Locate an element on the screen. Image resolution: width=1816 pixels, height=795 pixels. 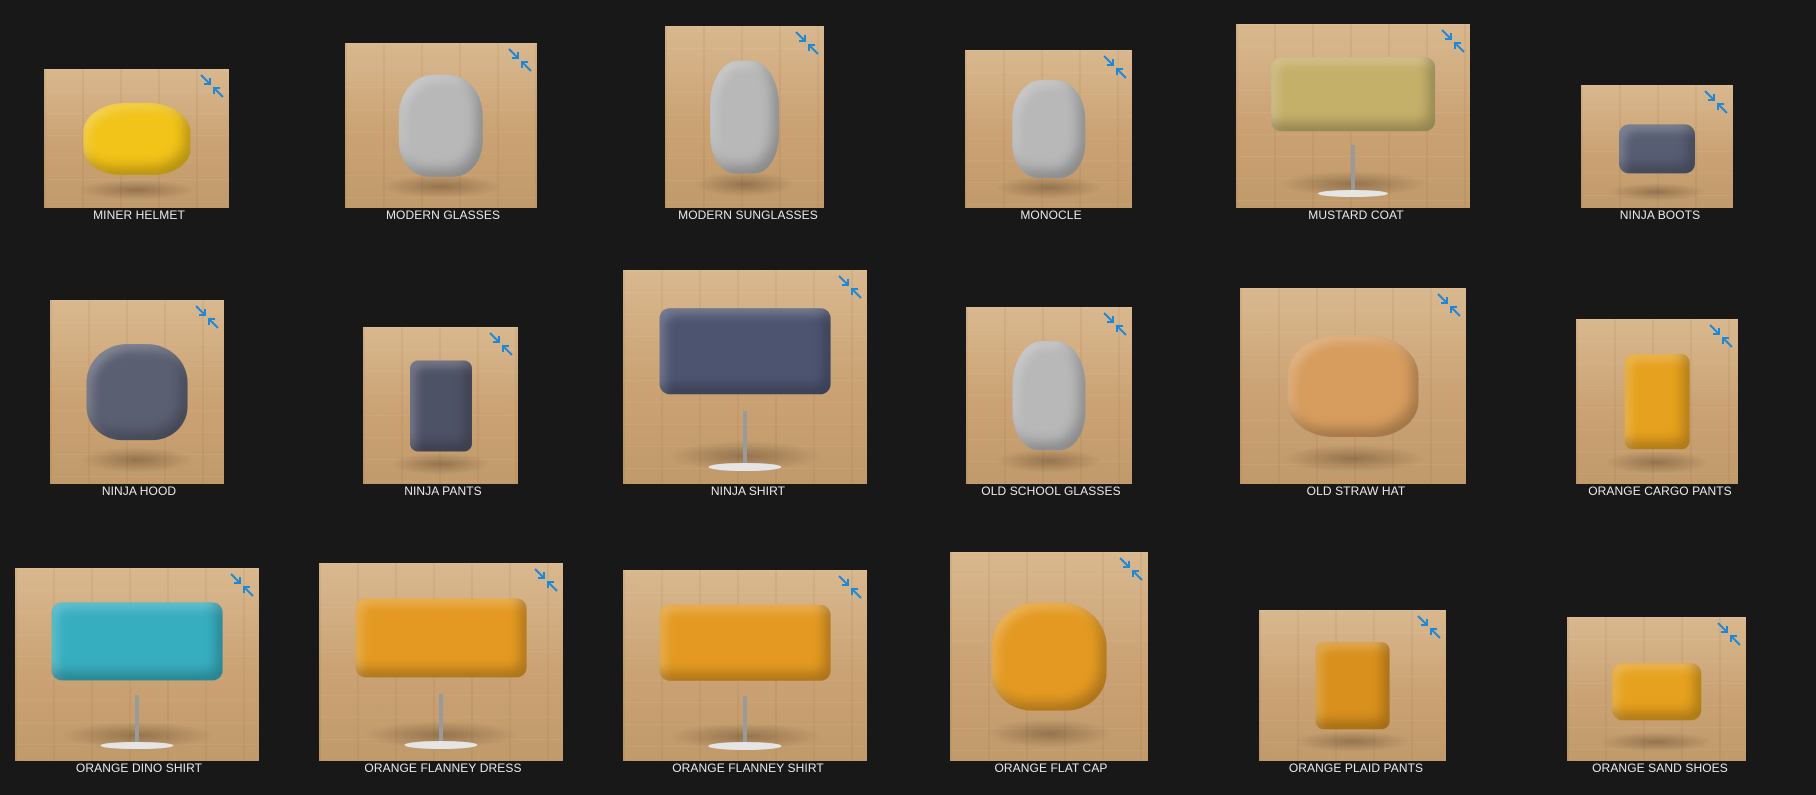
thumbnail-label: NINJA SHIRT is located at coordinates (748, 491).